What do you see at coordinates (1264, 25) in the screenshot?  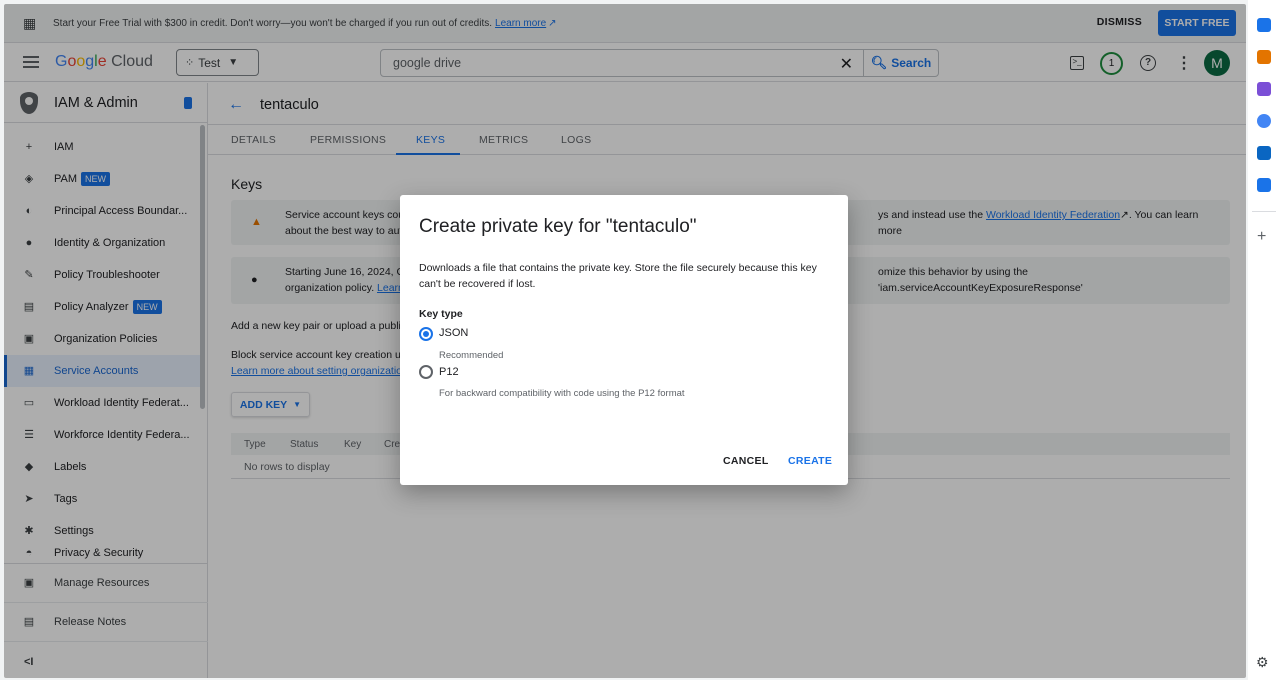 I see `tag-icon` at bounding box center [1264, 25].